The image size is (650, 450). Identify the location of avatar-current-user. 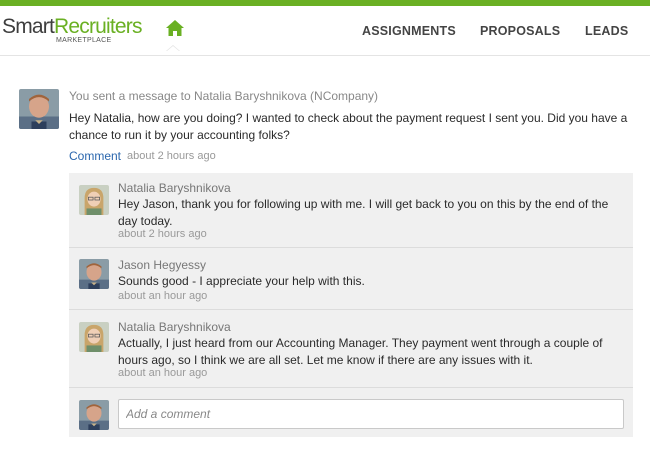
(94, 415).